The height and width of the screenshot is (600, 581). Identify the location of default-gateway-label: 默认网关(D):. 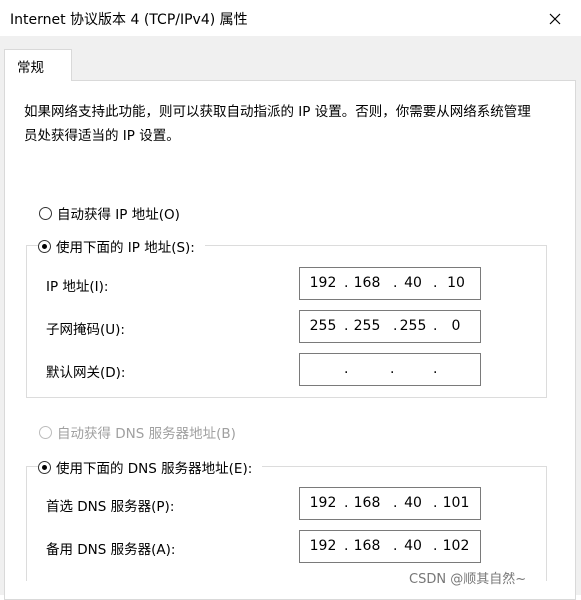
(86, 373).